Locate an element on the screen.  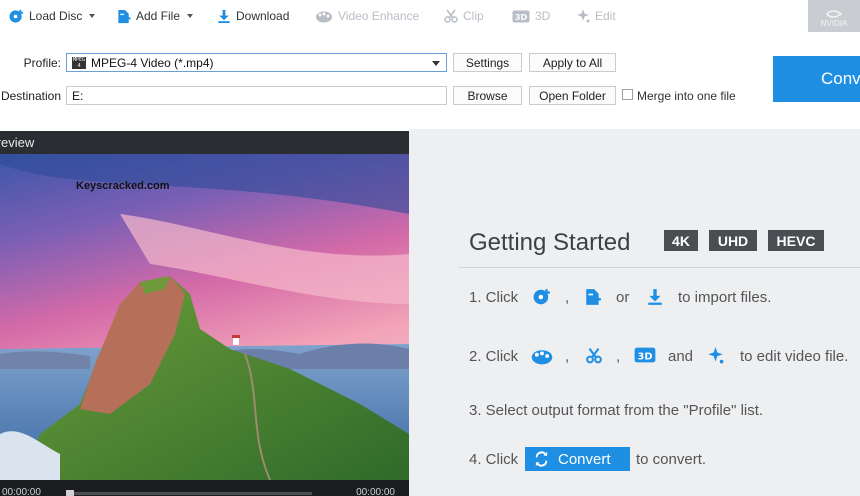
nvidia-badge: NVIDIA is located at coordinates (834, 16).